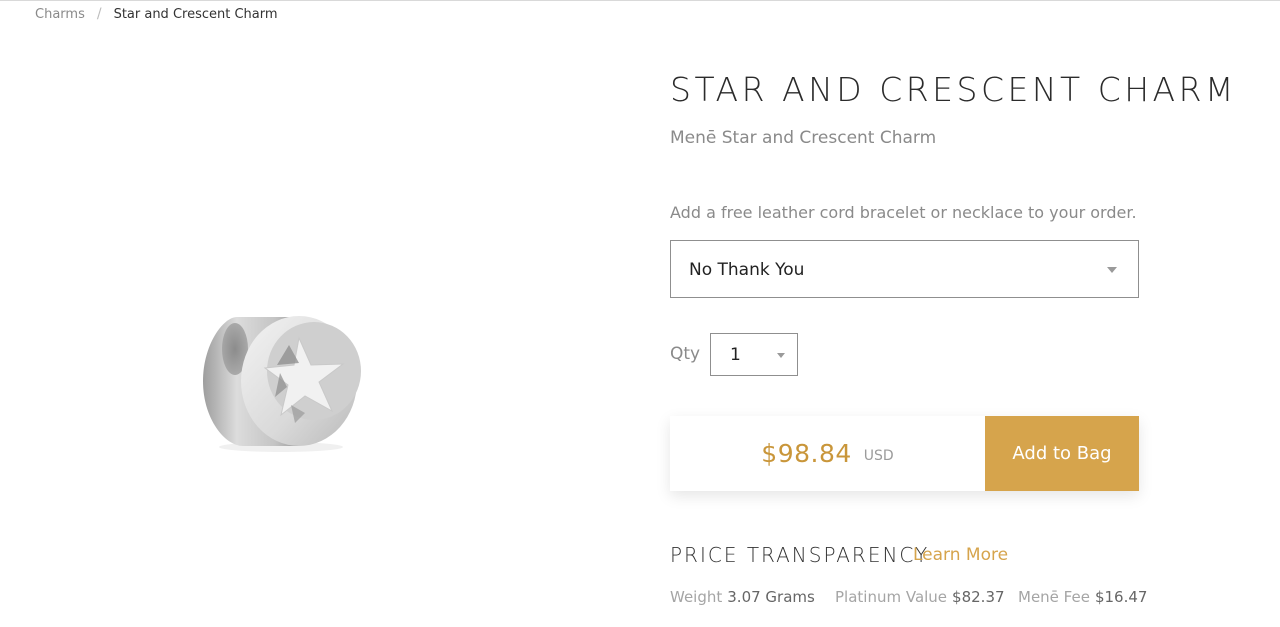  Describe the element at coordinates (954, 89) in the screenshot. I see `product-title: STAR AND CRESCENT CHARM` at that location.